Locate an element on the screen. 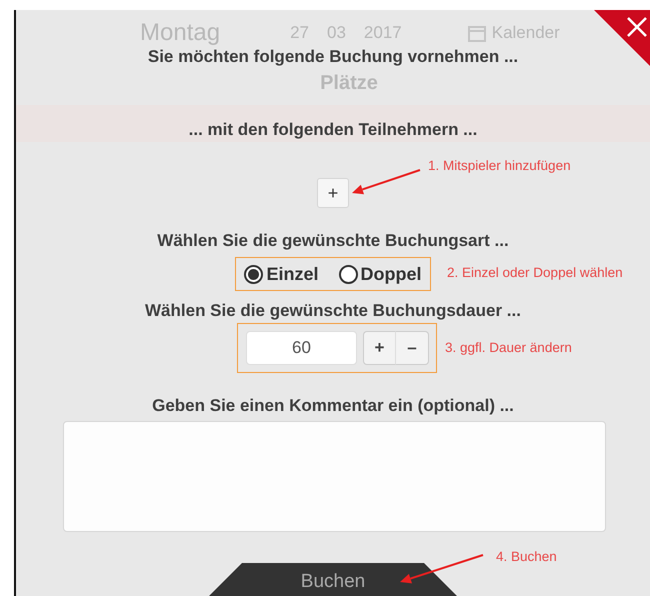 The height and width of the screenshot is (596, 650). radio-option: Doppel is located at coordinates (380, 274).